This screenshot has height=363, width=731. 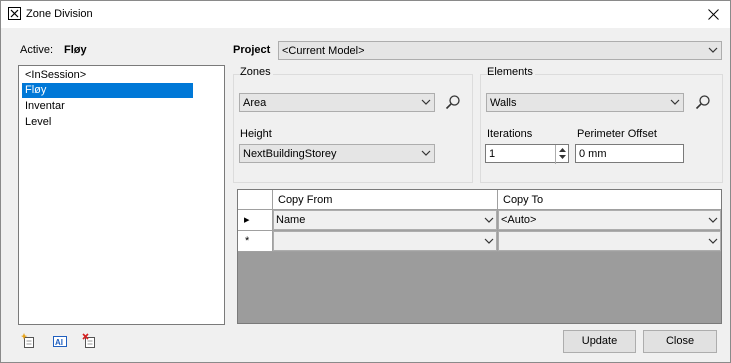 I want to click on grid-header-copy-to: Copy To, so click(x=609, y=200).